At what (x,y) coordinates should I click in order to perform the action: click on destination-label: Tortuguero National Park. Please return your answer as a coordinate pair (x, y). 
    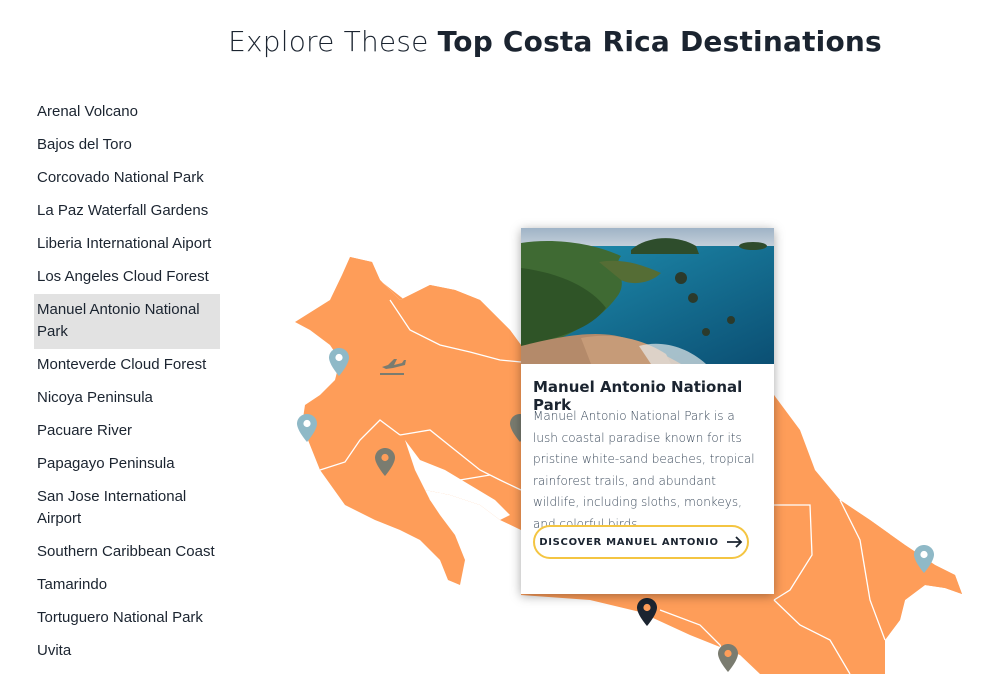
    Looking at the image, I should click on (120, 617).